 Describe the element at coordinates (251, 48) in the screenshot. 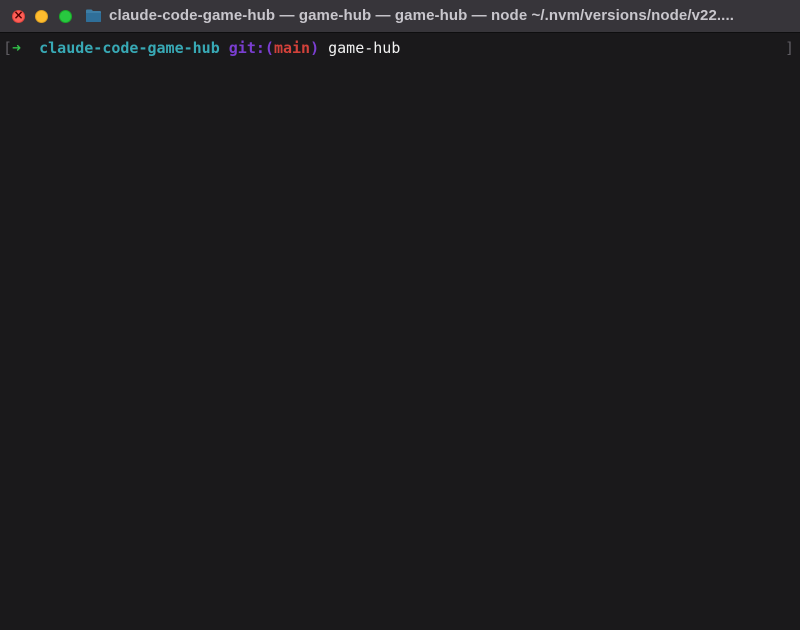

I see `git-label: git:(` at that location.